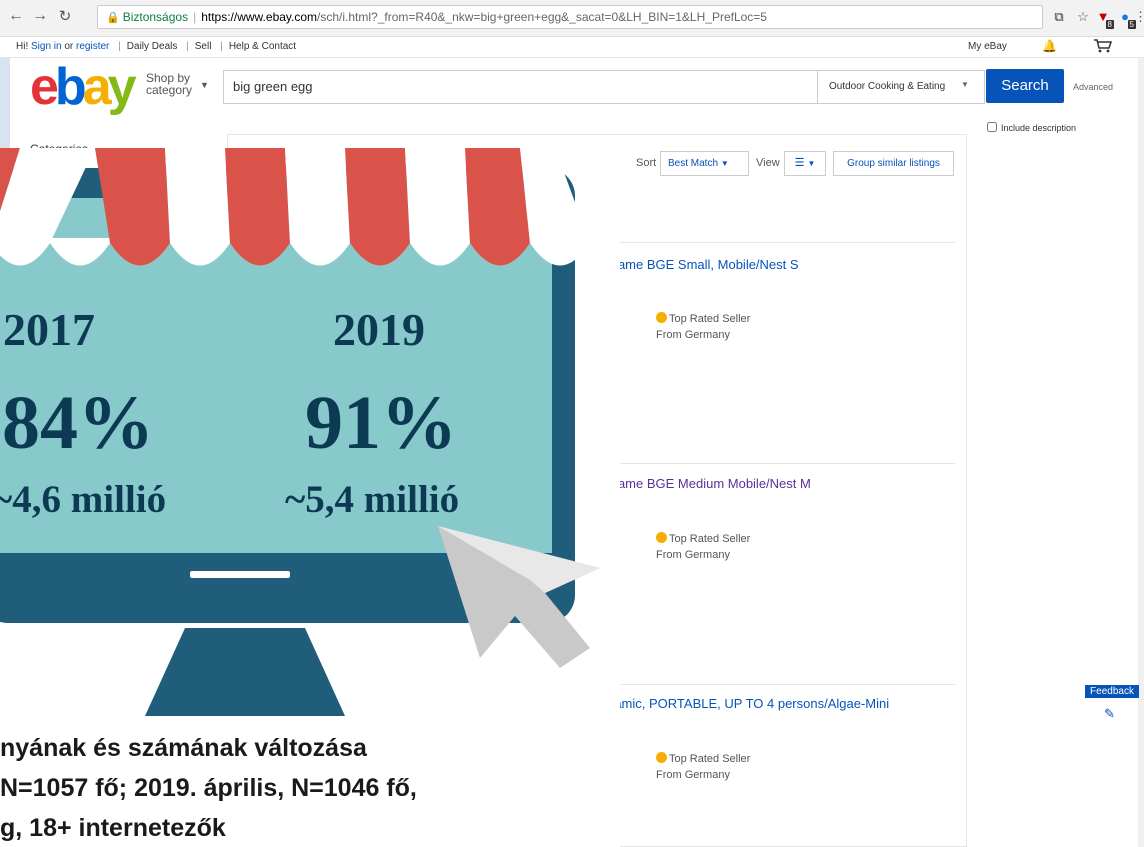 Image resolution: width=1144 pixels, height=847 pixels. I want to click on sort-value: Best Match, so click(693, 163).